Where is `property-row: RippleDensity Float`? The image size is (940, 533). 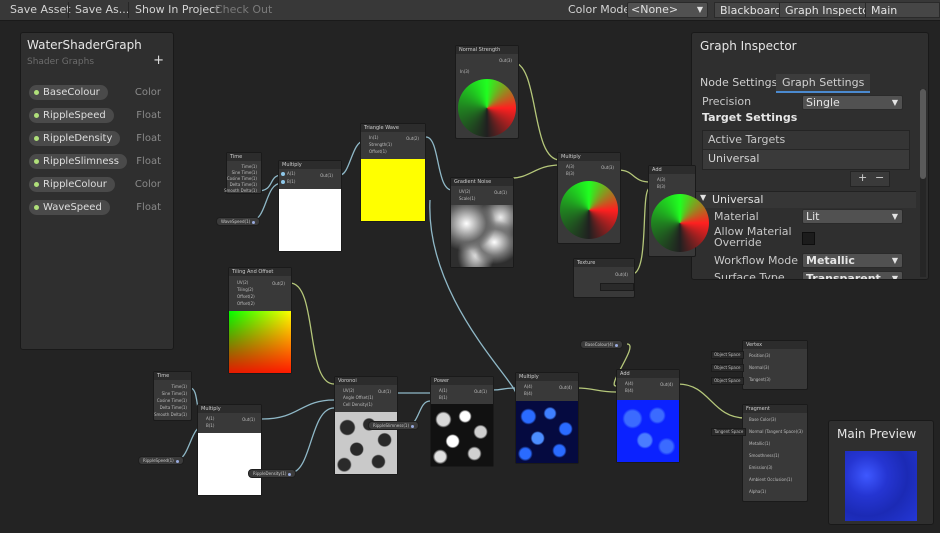
property-row: RippleDensity Float is located at coordinates (99, 138).